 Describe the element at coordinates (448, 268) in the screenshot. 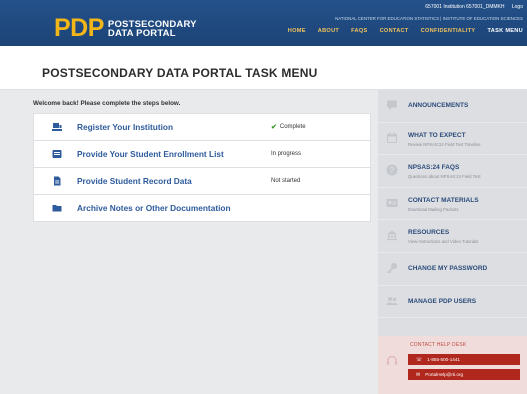

I see `sidebar-title: CHANGE MY PASSWORD` at that location.